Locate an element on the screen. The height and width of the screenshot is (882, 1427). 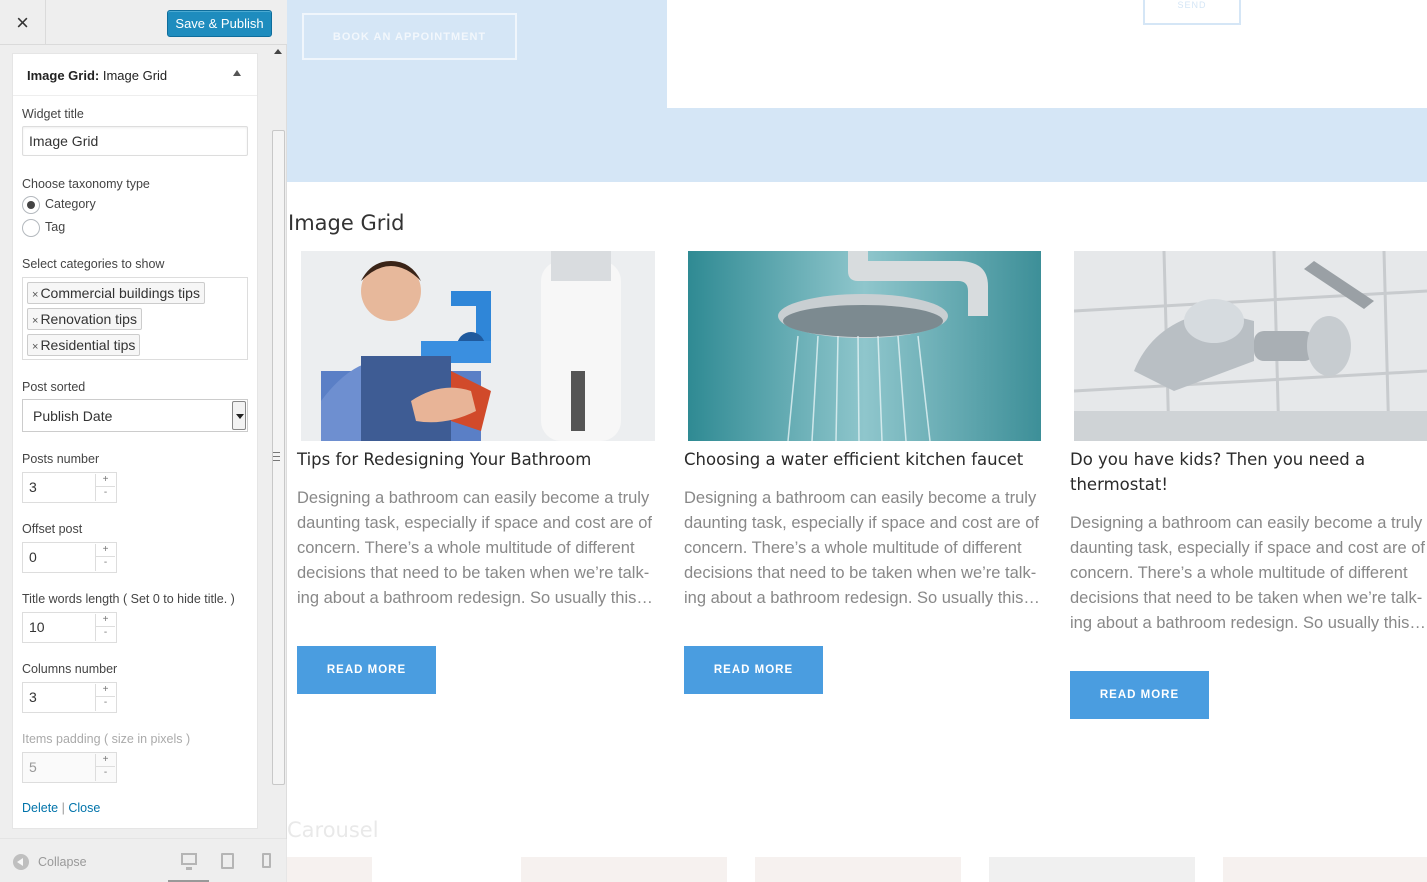
widget-header: Image Grid is located at coordinates (135, 75).